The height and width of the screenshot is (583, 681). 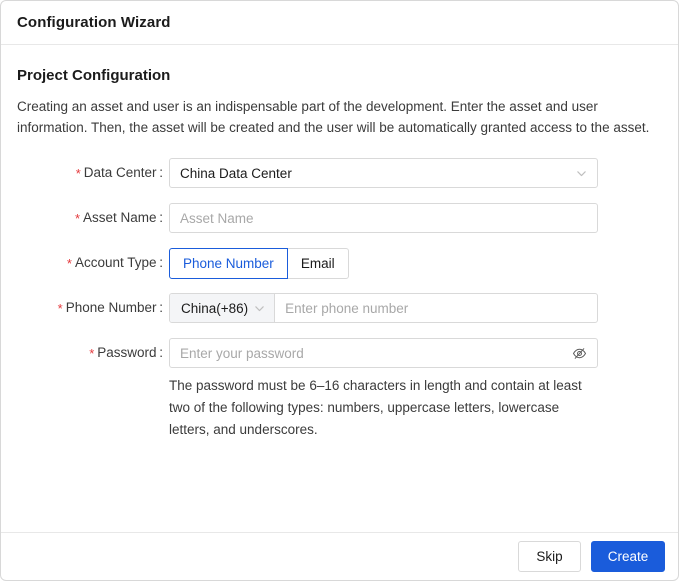 I want to click on create-button: Create, so click(x=628, y=556).